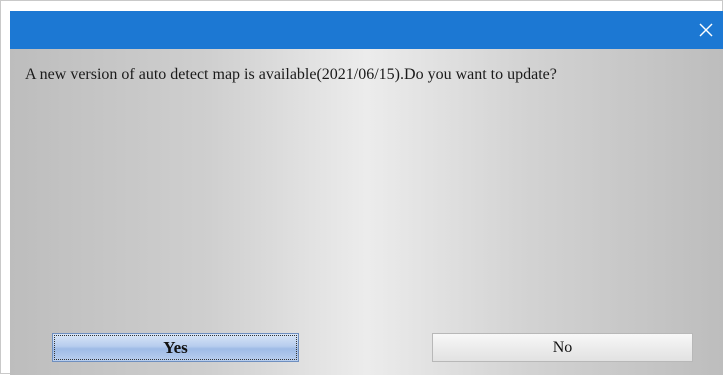 This screenshot has width=723, height=375. What do you see at coordinates (366, 30) in the screenshot?
I see `title-bar` at bounding box center [366, 30].